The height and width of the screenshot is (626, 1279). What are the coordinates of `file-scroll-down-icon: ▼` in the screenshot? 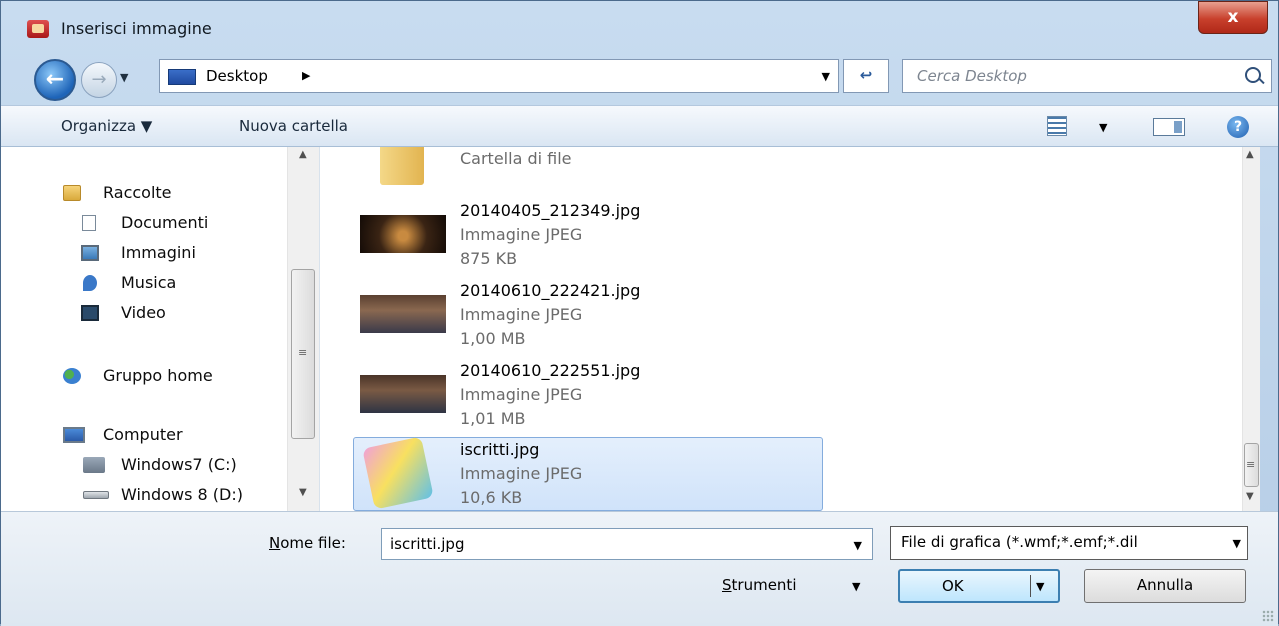 It's located at (1250, 496).